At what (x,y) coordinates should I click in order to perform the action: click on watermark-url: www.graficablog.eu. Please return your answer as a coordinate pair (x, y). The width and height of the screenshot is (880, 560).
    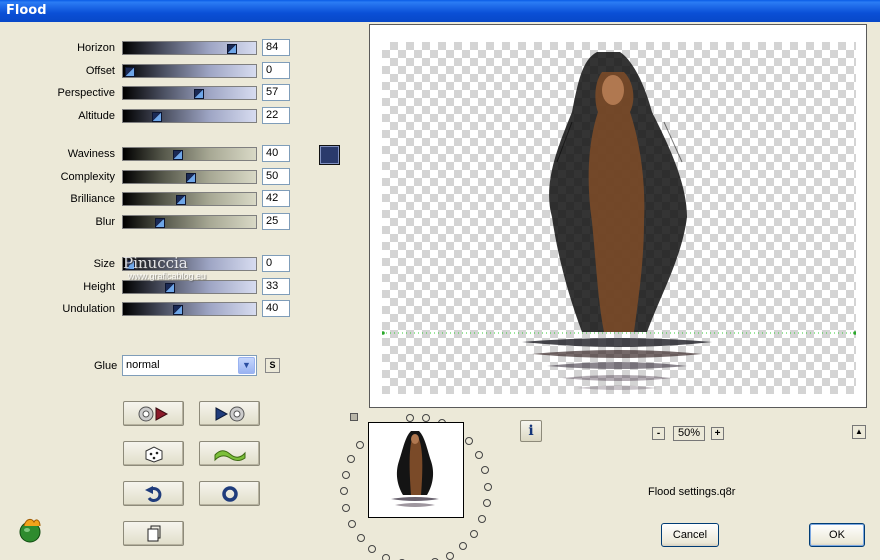
    Looking at the image, I should click on (167, 276).